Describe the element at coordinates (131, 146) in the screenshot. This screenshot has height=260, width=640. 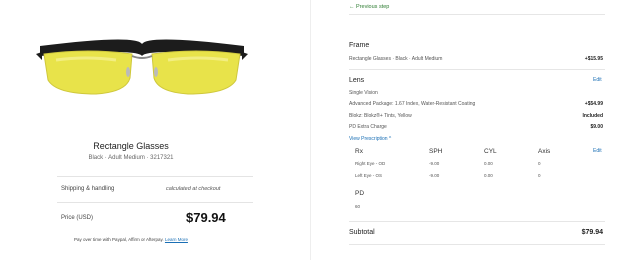
I see `product-title: Rectangle Glasses` at that location.